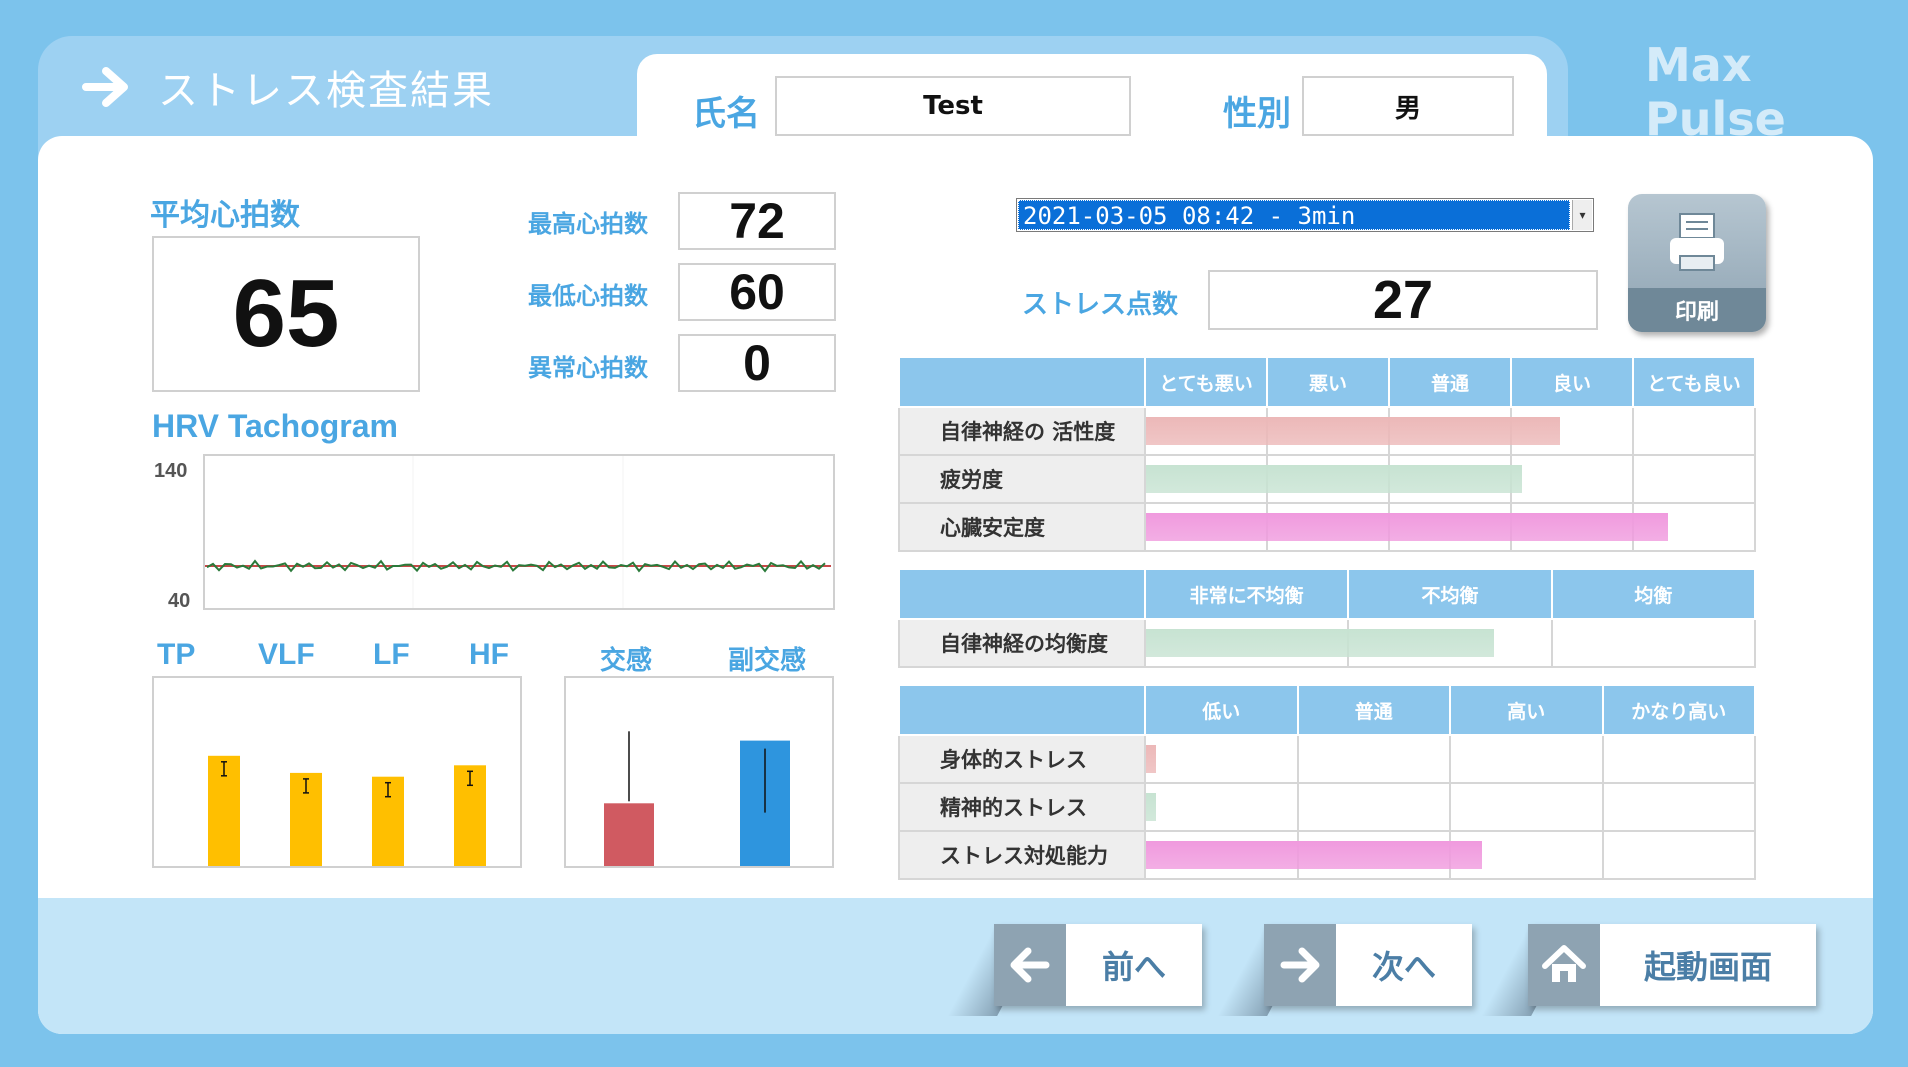  I want to click on table-row: 精神的ストレス, so click(1327, 807).